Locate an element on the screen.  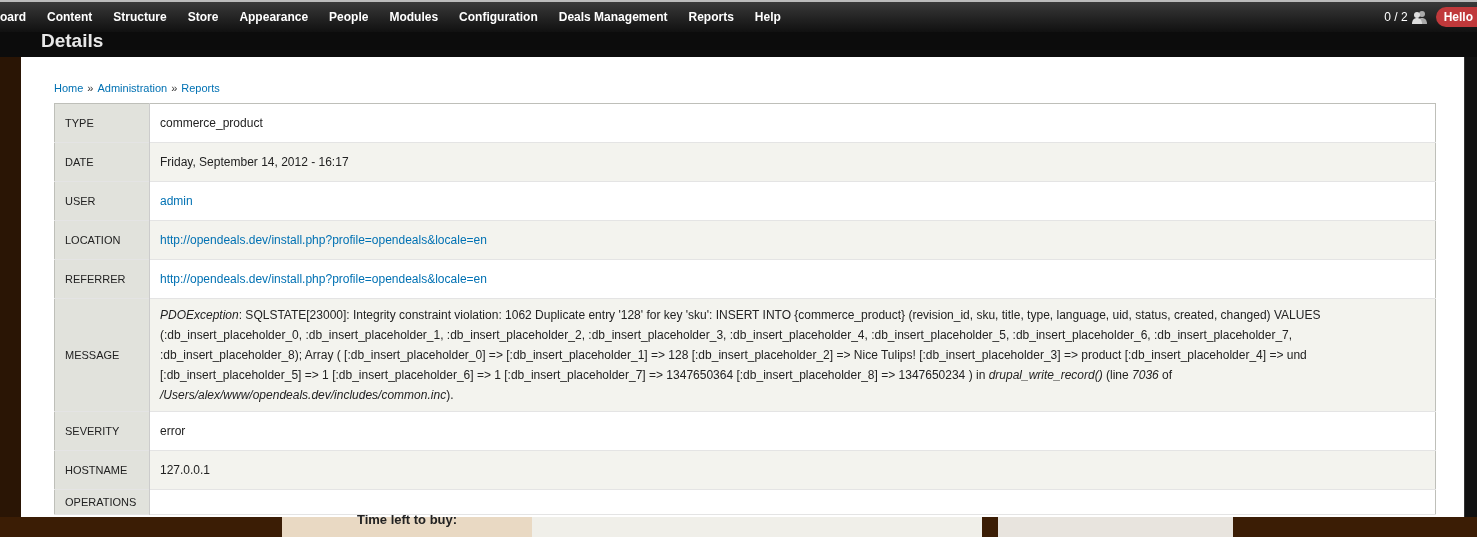
error-message: PDOException: SQLSTATE[23000]: Integrity constraint violation: 1062 Duplicate entry '128' for key 'sku': INSERT INTO {commerce_product} (revision_id, sku, title, type, language, uid, status, created, changed) VALUES (:db_insert_placeholder_0, :db_insert_placeholder_1, :db_insert_placeholder_2, :db_insert_placeholder_3, :db_insert_placeholder_4, :db_insert_placeholder_5, :db_insert_placeholder_6, :db_insert_placeholder_7, :db_insert_placeholder_8); Array ( [:db_insert_placeholder_0] => [:db_insert_placeholder_1] => 128 [:db_insert_placeholder_2] => Nice Tulips! [:db_insert_placeholder_3] => product [:db_insert_placeholder_4] => und [:db_insert_placeholder_5] => 1 [:db_insert_placeholder_6] => 1 [:db_insert_placeholder_7] => 1347650364 [:db_insert_placeholder_8] => 1347650234 ) in drupal_write_record() (line 7036 of /Users/alex/www/opendeals.dev/includes/common.inc). is located at coordinates (740, 355).